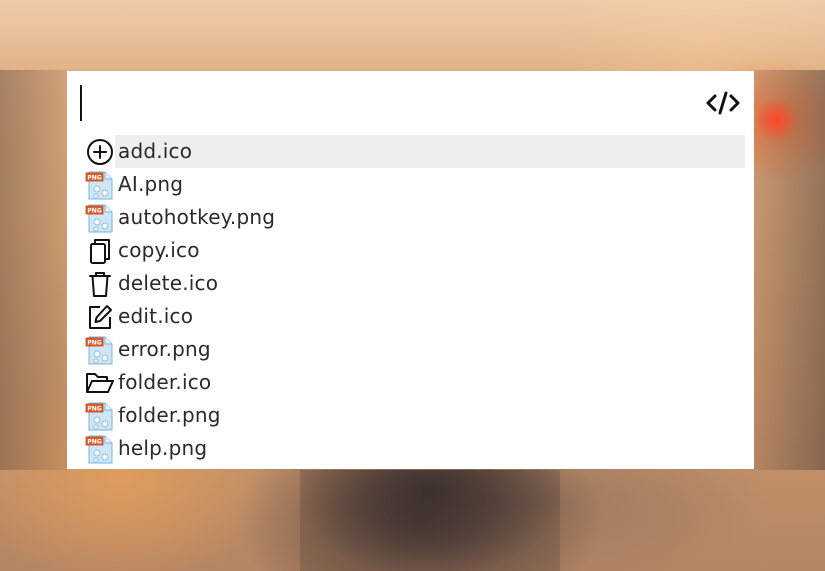  Describe the element at coordinates (415, 250) in the screenshot. I see `result-item: copy.ico` at that location.